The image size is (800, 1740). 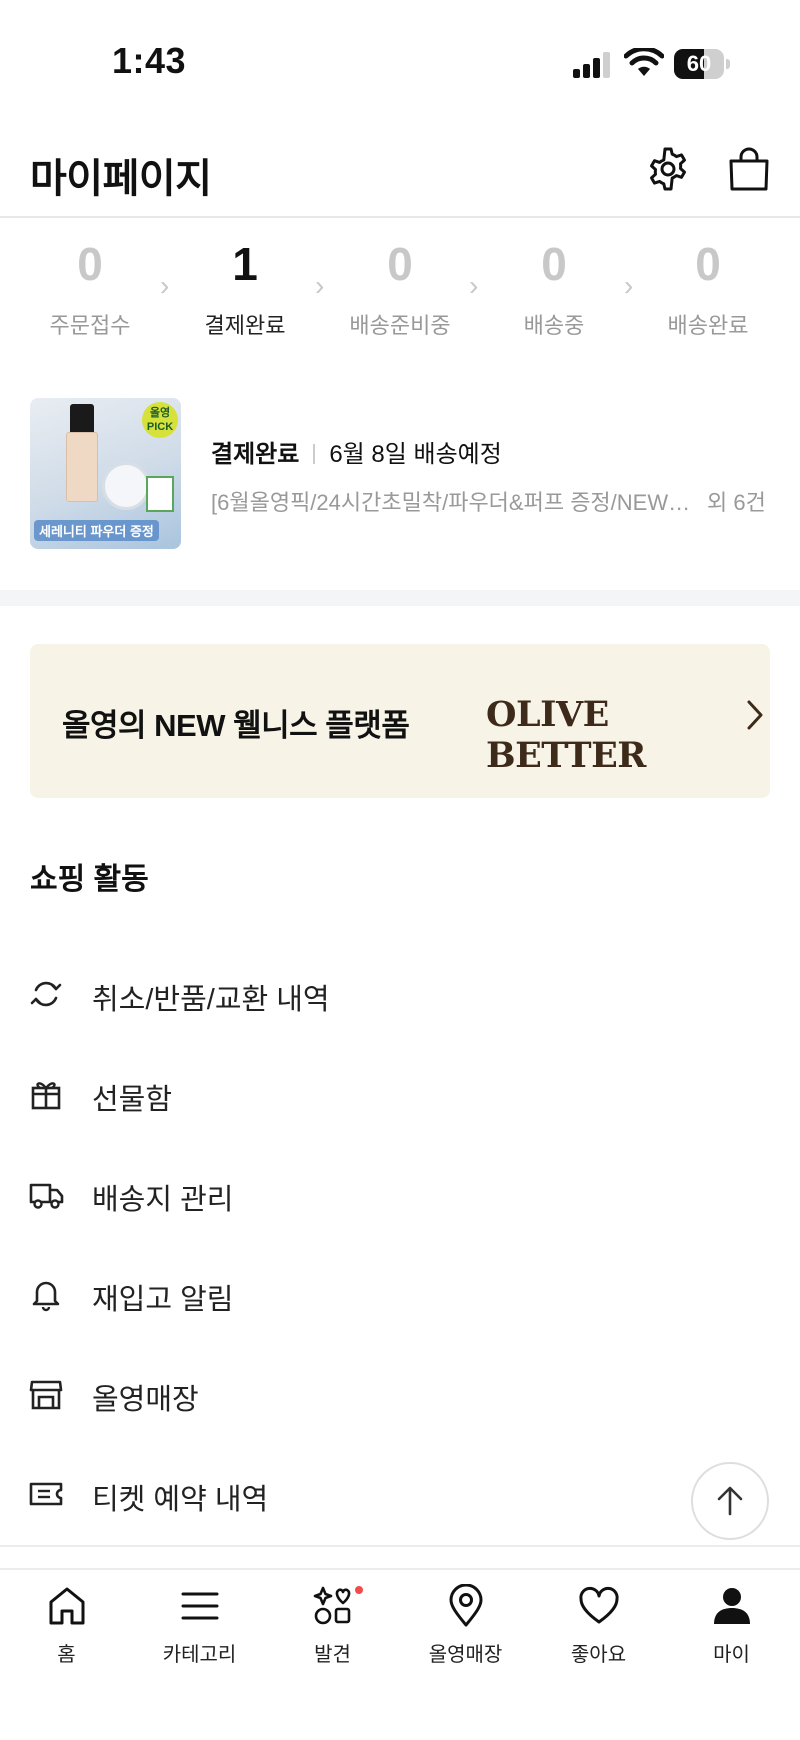 What do you see at coordinates (731, 1655) in the screenshot?
I see `tab-label: 마이` at bounding box center [731, 1655].